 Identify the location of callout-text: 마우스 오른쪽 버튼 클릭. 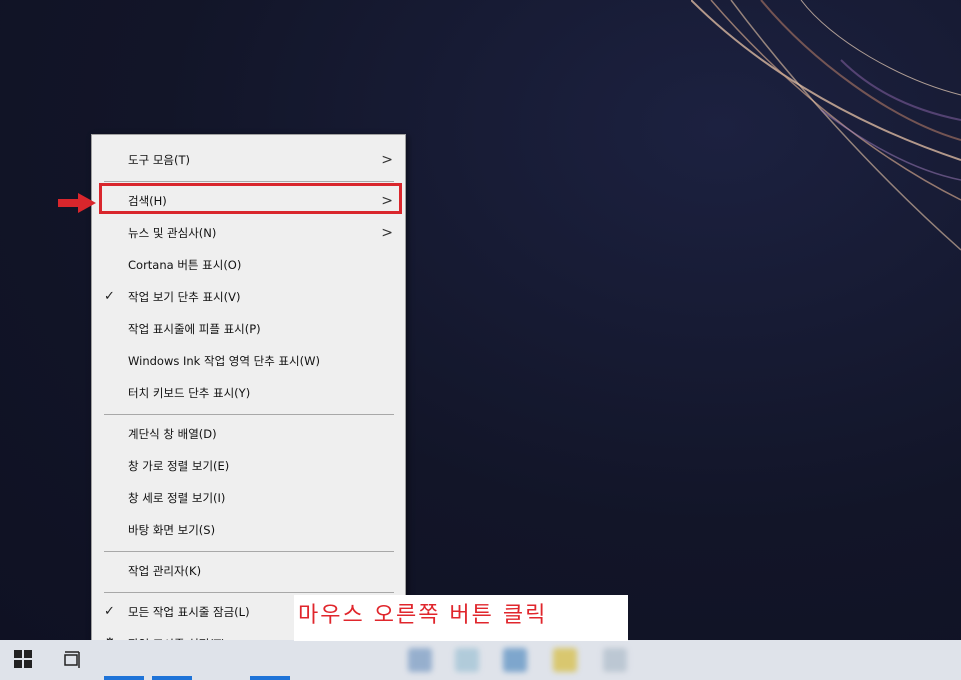
(423, 615).